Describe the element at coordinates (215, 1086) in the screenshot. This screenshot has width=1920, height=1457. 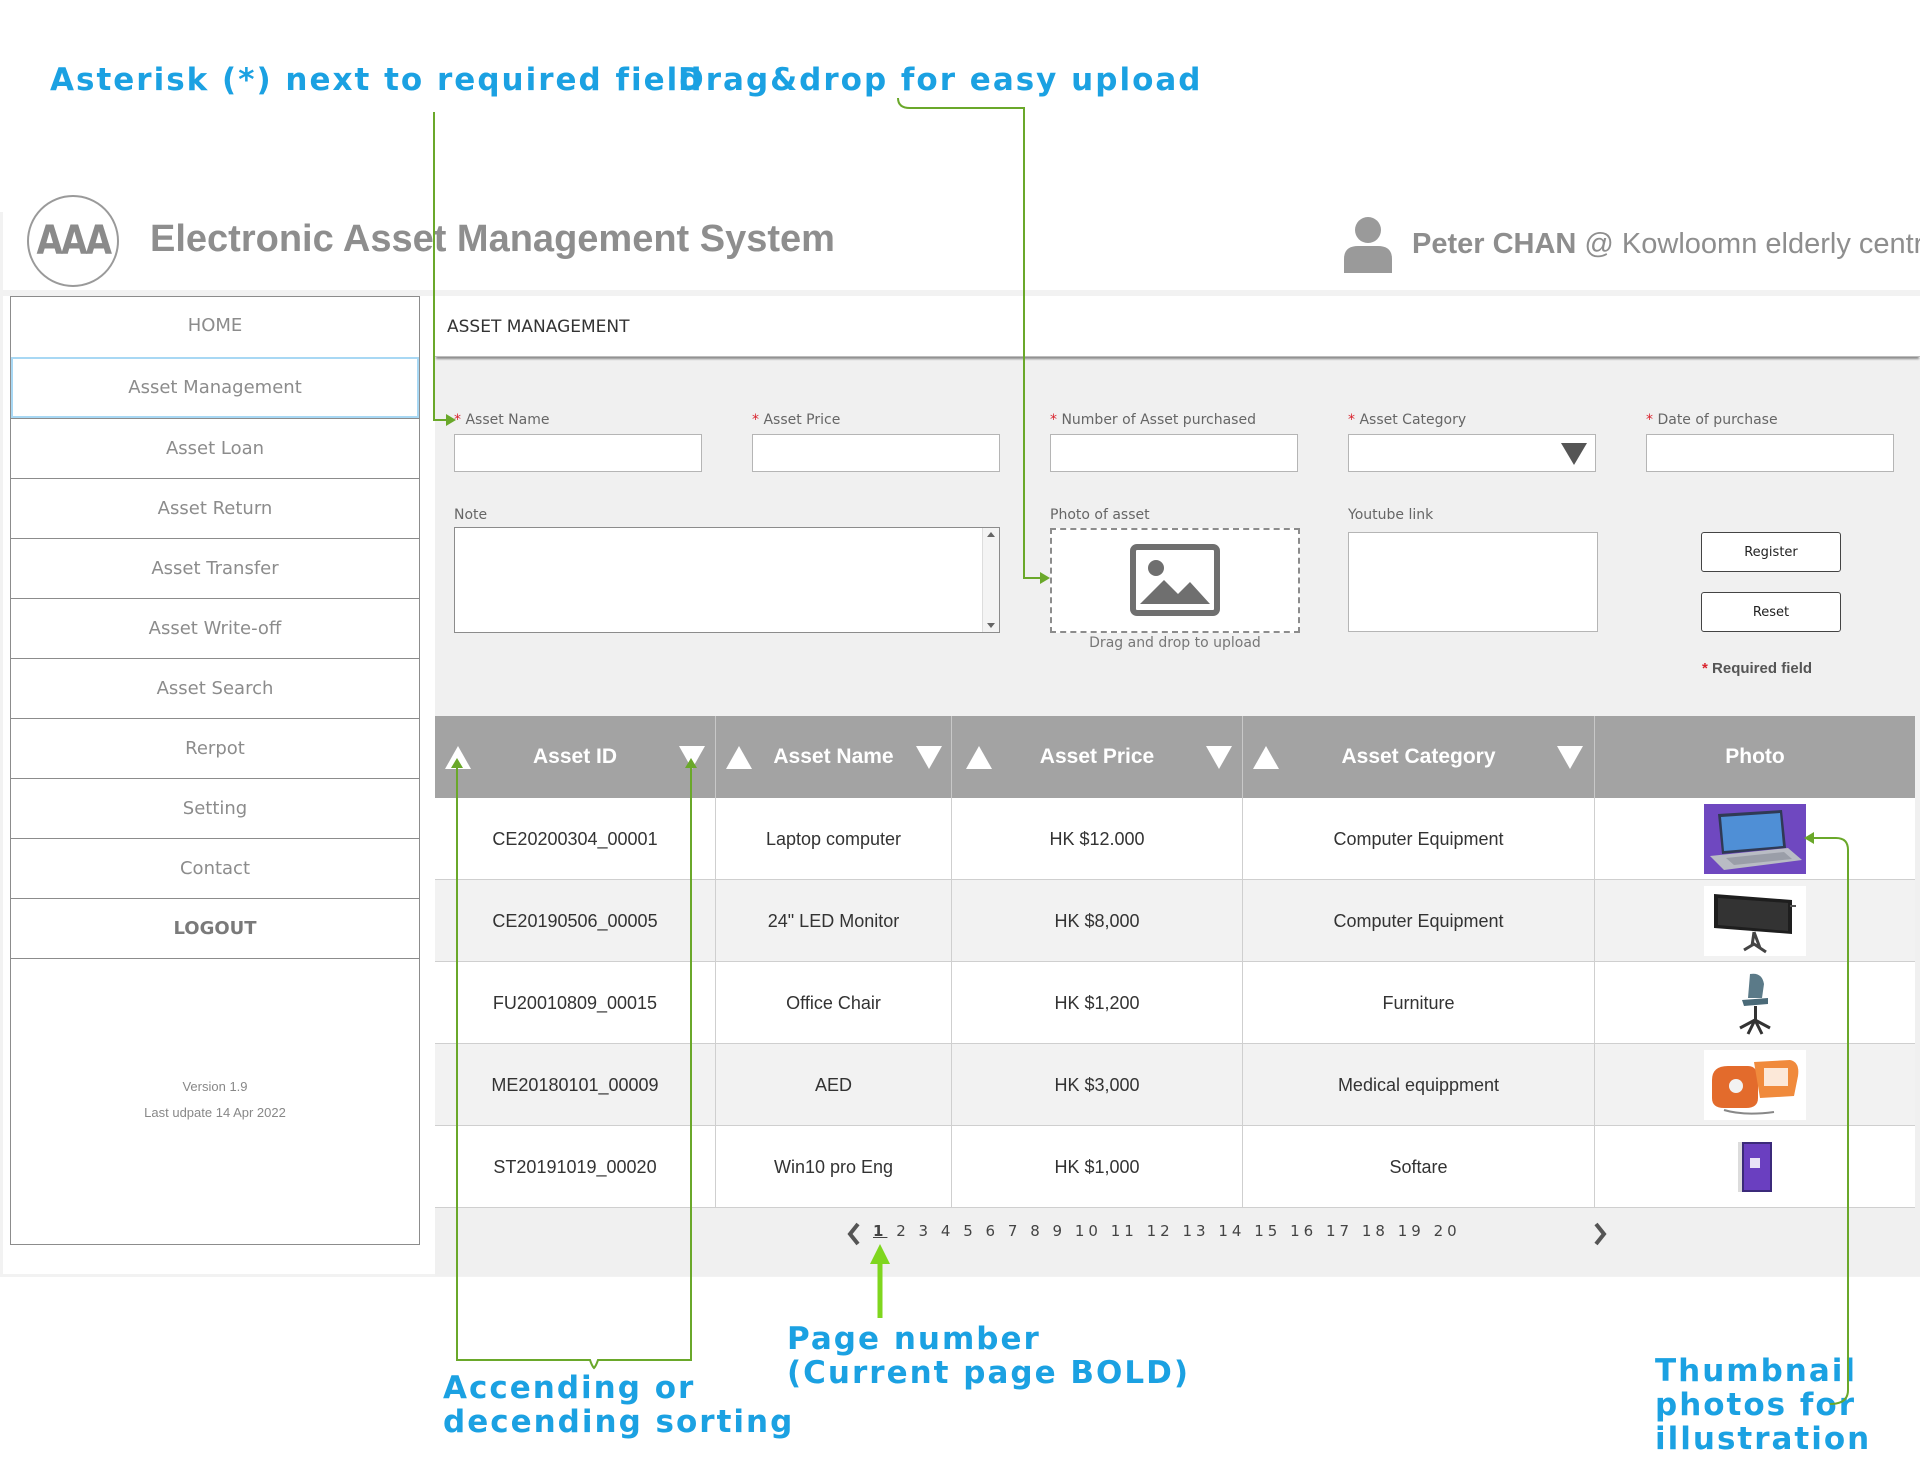
I see `version-number: Version 1.9` at that location.